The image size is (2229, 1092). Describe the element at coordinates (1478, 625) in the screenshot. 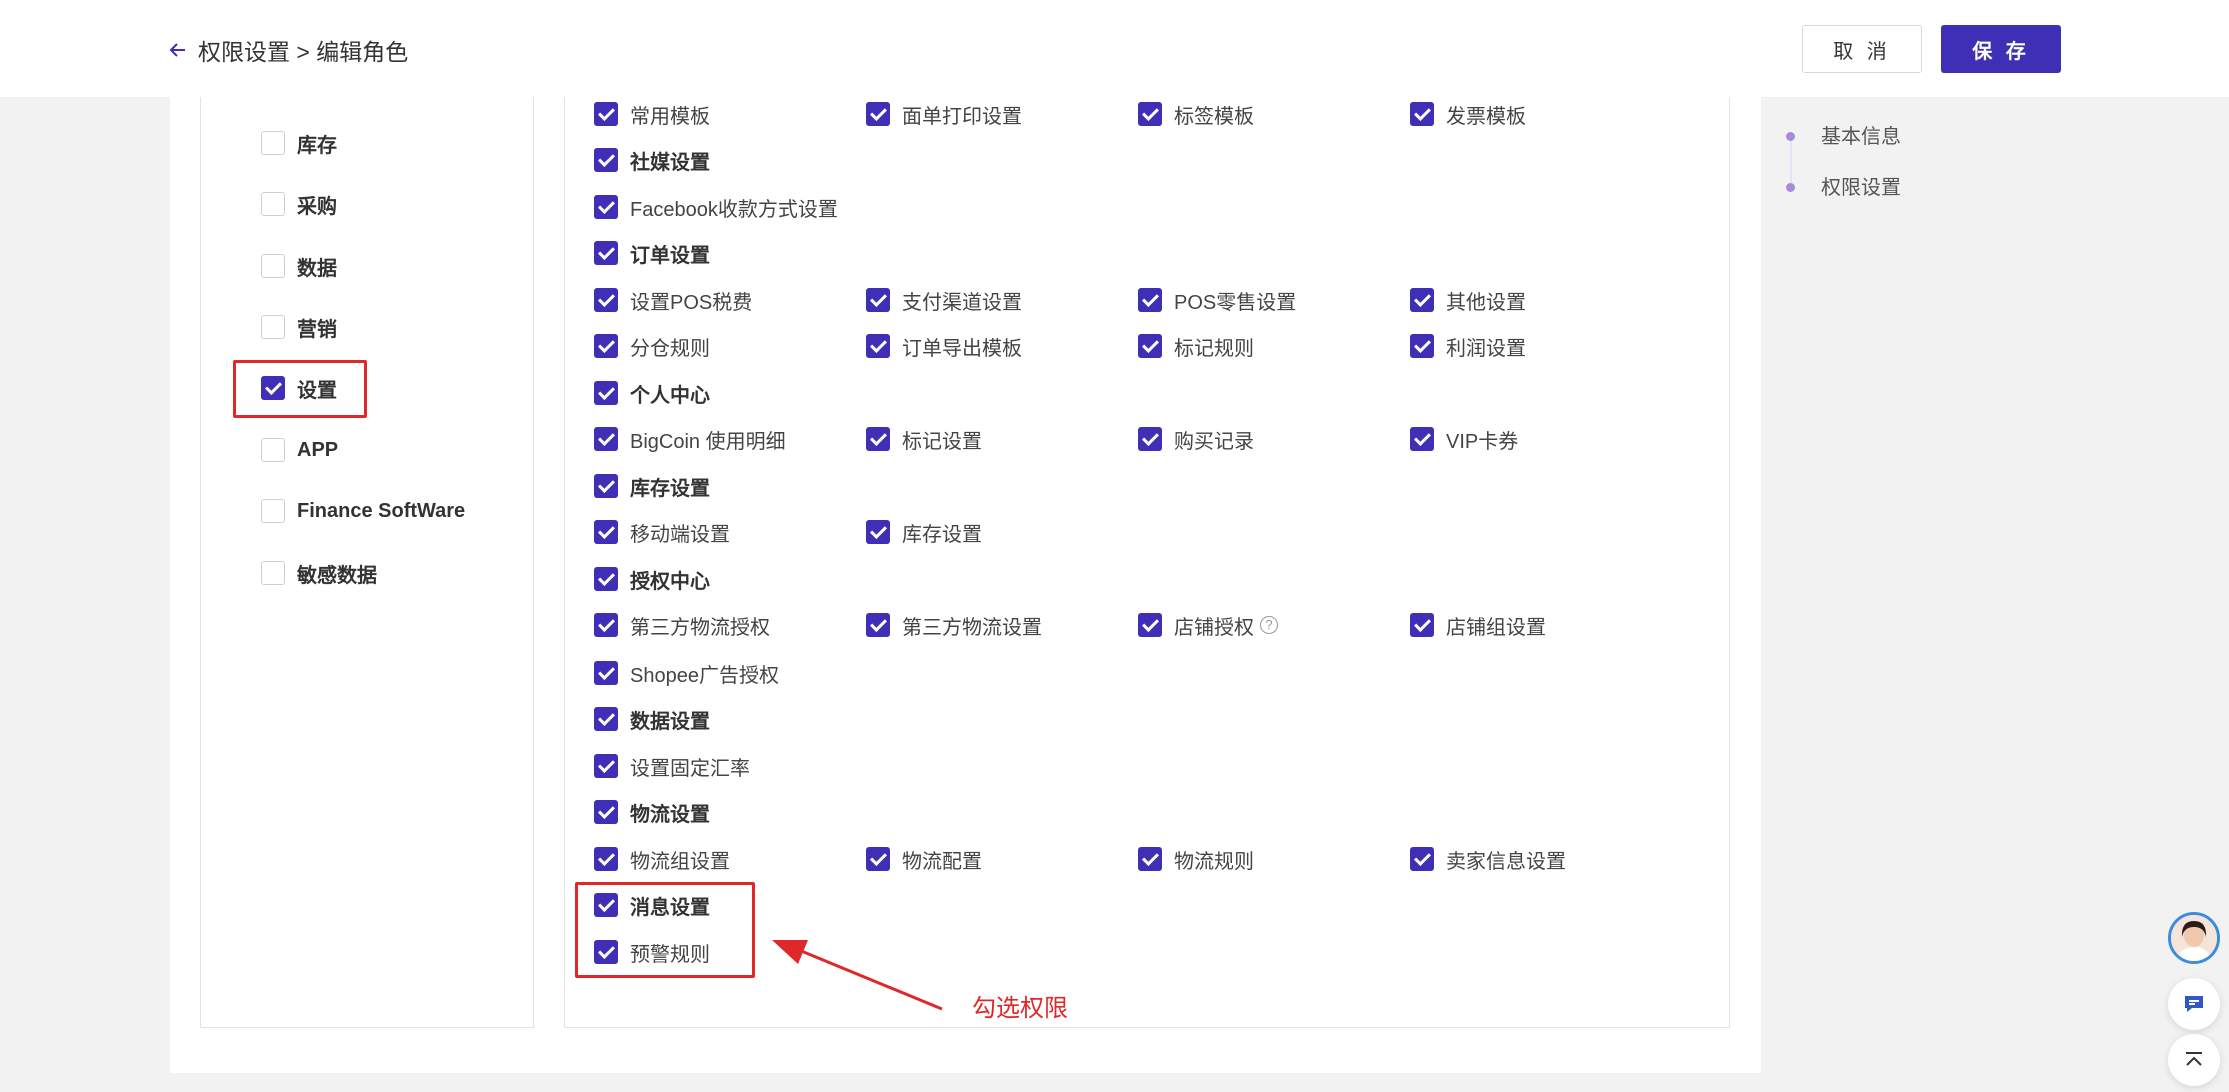

I see `perm-item: 店铺组设置` at that location.